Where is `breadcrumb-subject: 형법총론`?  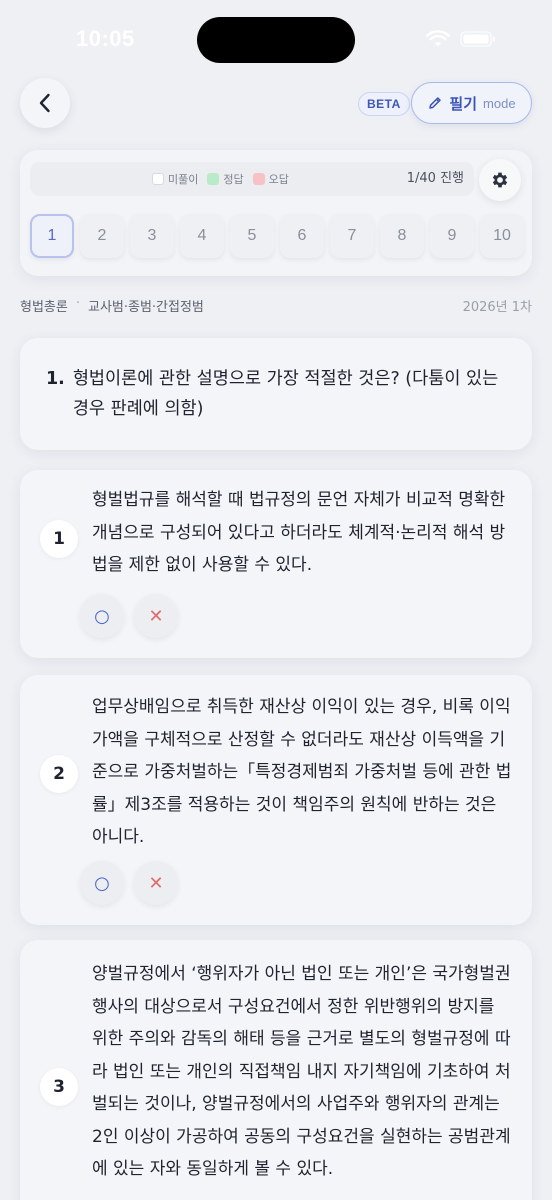
breadcrumb-subject: 형법총론 is located at coordinates (44, 307).